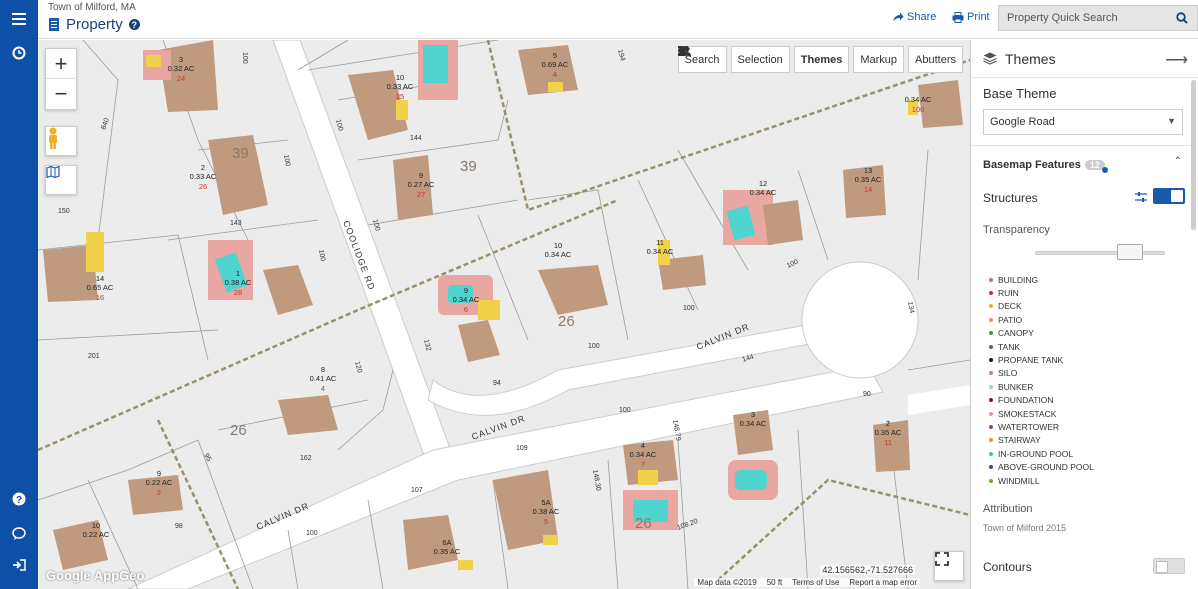  What do you see at coordinates (1169, 566) in the screenshot?
I see `contours-toggle` at bounding box center [1169, 566].